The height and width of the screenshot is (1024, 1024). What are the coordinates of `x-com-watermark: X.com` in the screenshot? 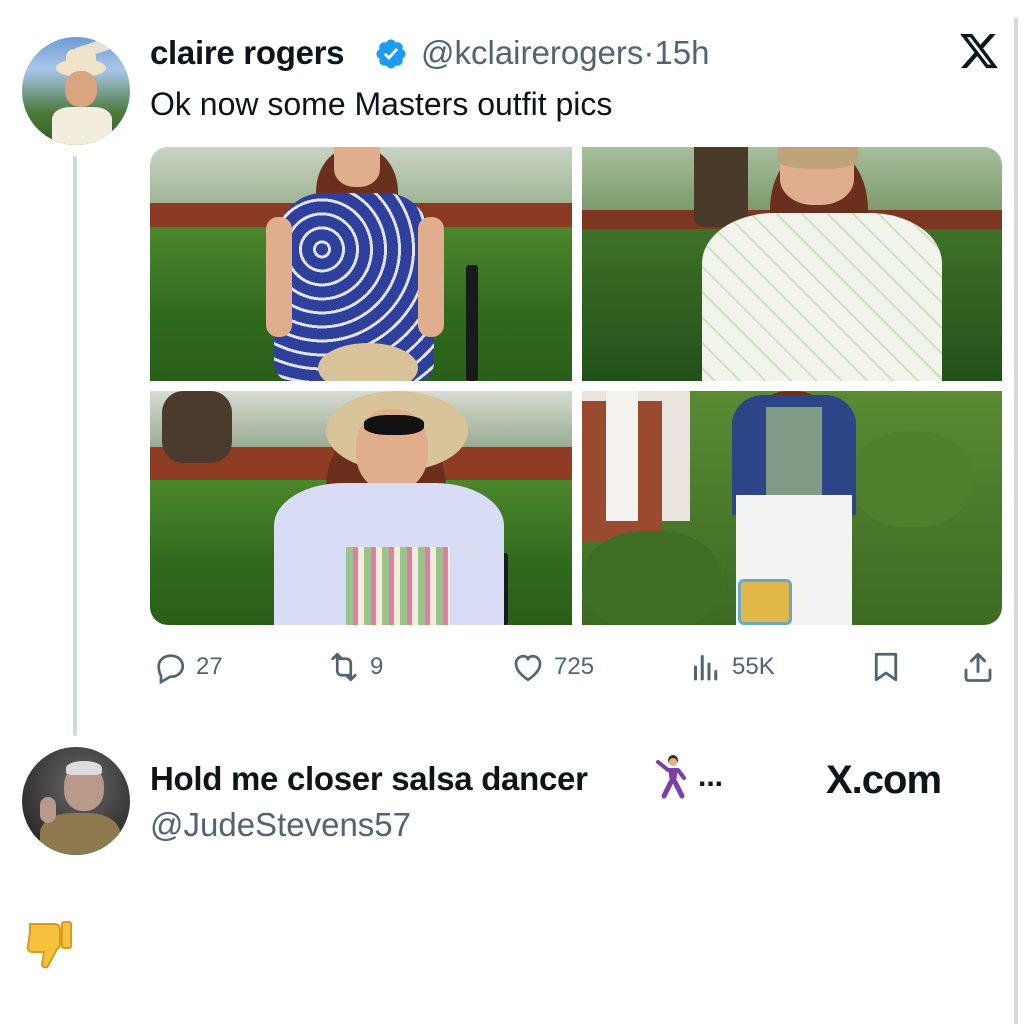 It's located at (884, 780).